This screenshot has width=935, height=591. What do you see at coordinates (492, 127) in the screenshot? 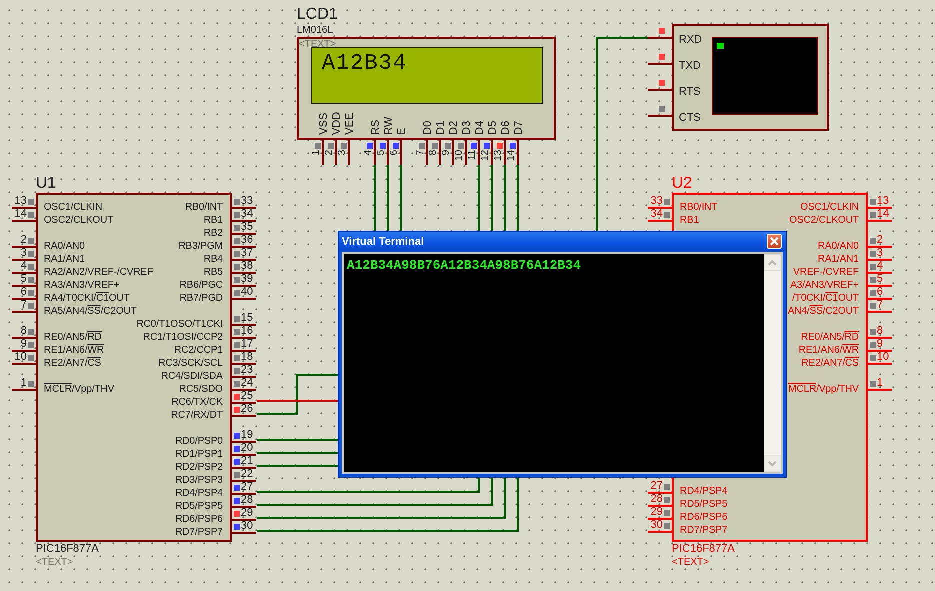
I see `pin-label: D5` at bounding box center [492, 127].